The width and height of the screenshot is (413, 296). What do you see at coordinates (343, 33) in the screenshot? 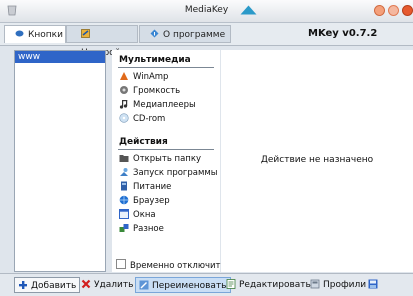
I see `version-label: MKey v0.7.2` at bounding box center [343, 33].